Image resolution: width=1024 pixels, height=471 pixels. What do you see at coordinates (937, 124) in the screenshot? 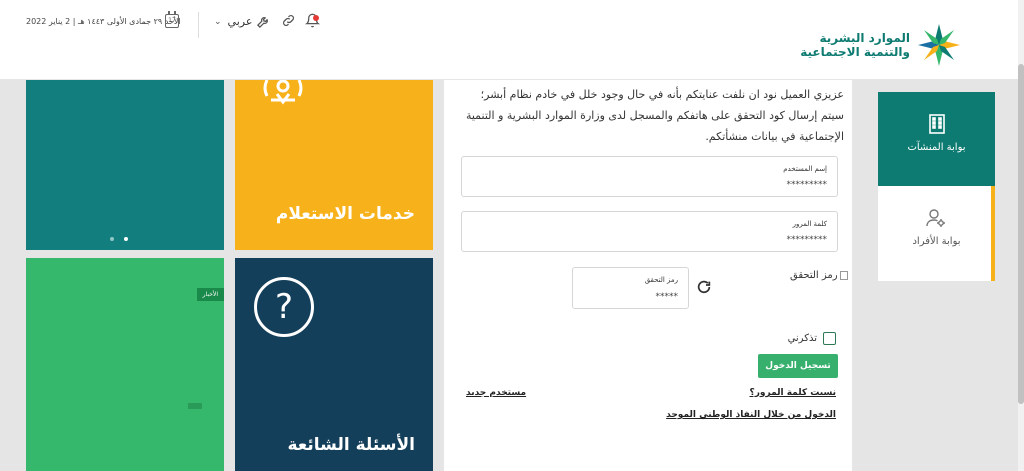
I see `building-icon` at bounding box center [937, 124].